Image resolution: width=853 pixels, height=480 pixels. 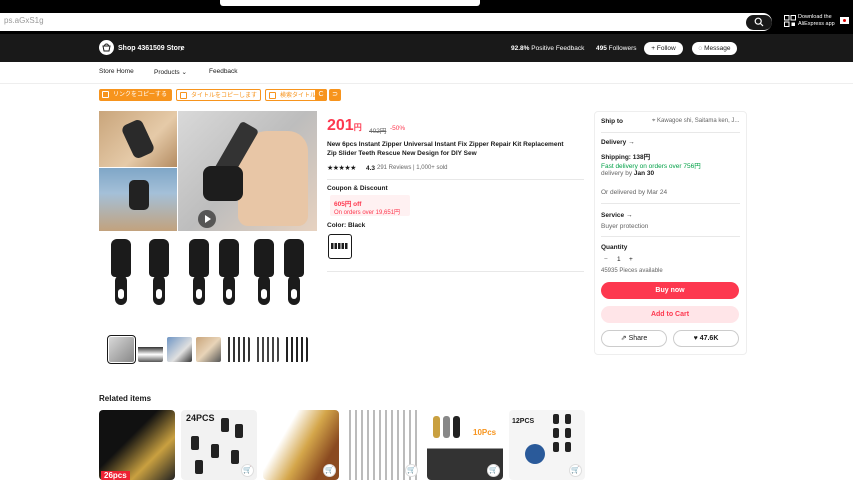 What do you see at coordinates (386, 22) in the screenshot?
I see `search-input: ps.aGxS1g` at bounding box center [386, 22].